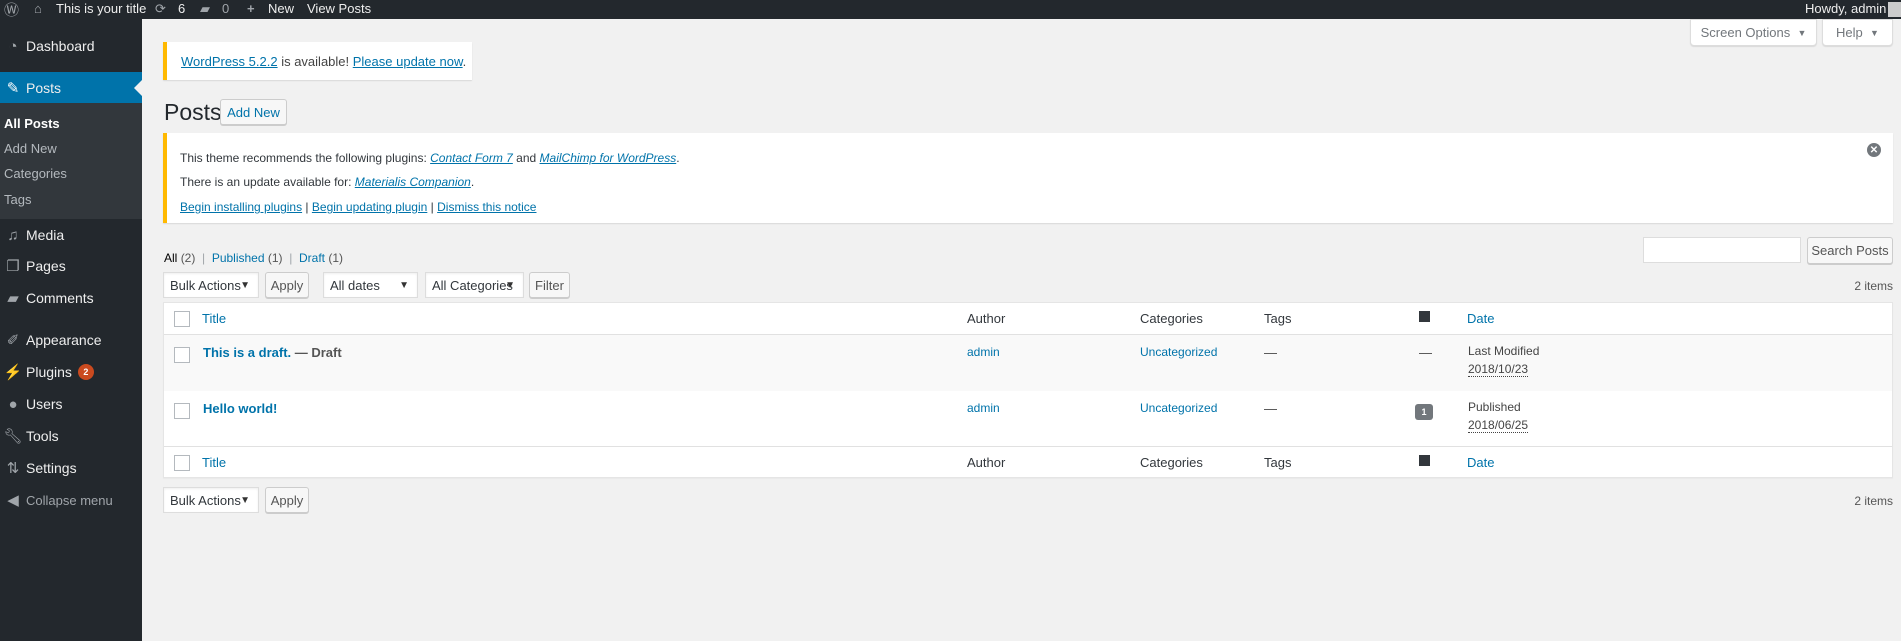 Image resolution: width=1901 pixels, height=641 pixels. What do you see at coordinates (549, 285) in the screenshot?
I see `filter-button: Filter` at bounding box center [549, 285].